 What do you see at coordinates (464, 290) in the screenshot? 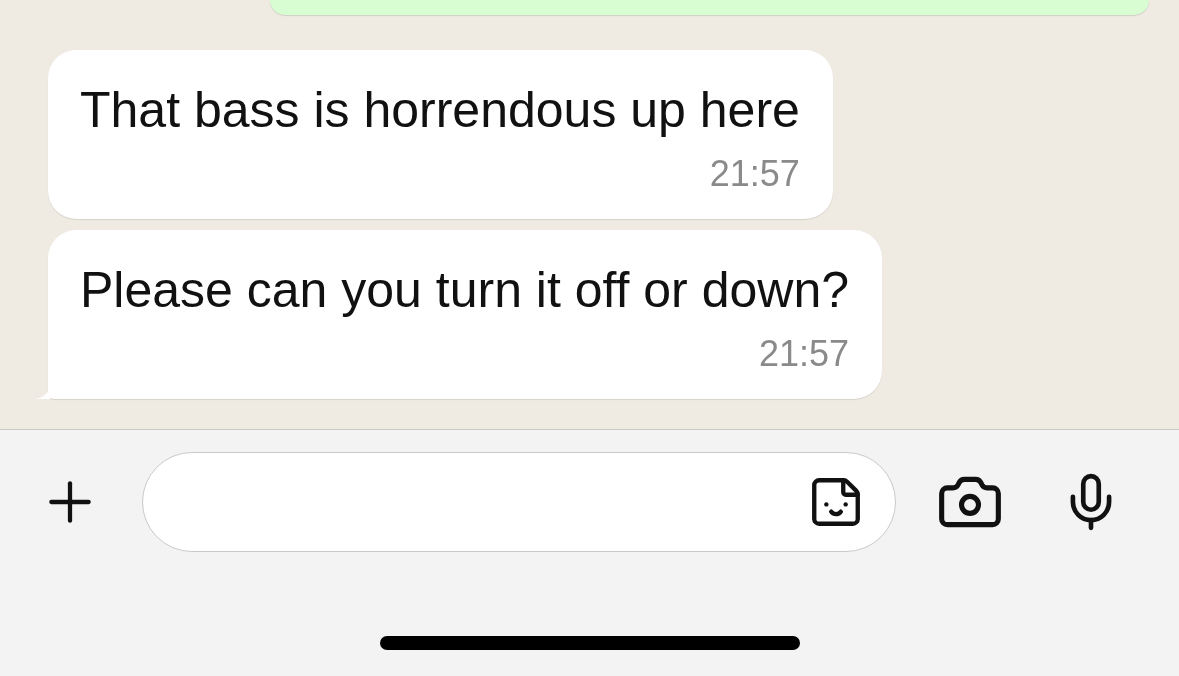
I see `message-text: Please can you turn it off or down?` at bounding box center [464, 290].